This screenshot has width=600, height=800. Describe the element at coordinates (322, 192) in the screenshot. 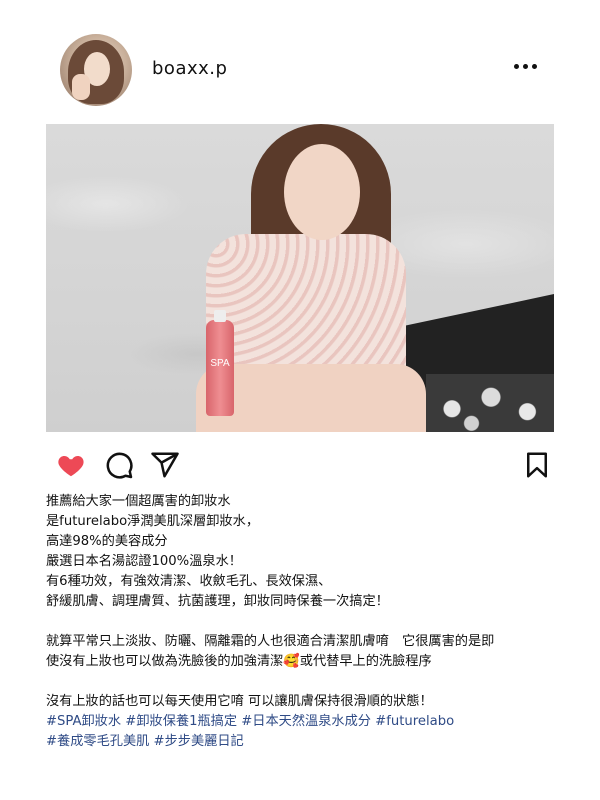

I see `person-face` at that location.